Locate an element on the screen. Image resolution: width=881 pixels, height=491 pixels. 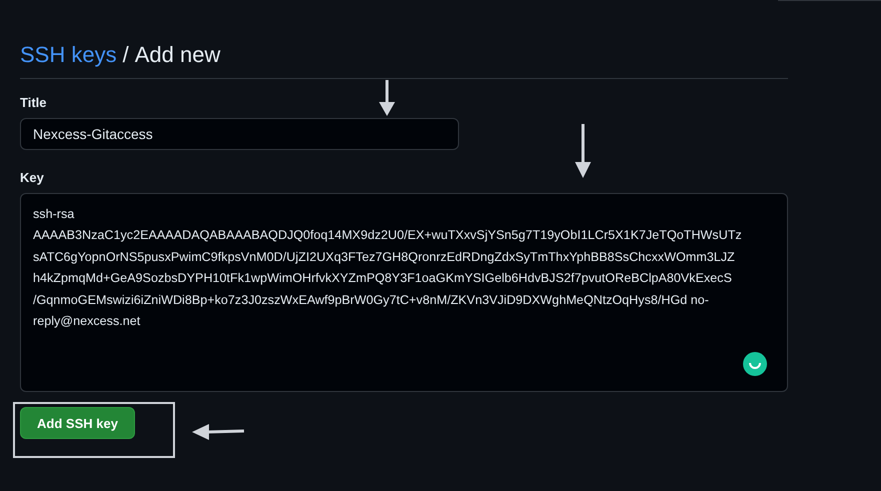
add-ssh-key-button: Add SSH key is located at coordinates (77, 423).